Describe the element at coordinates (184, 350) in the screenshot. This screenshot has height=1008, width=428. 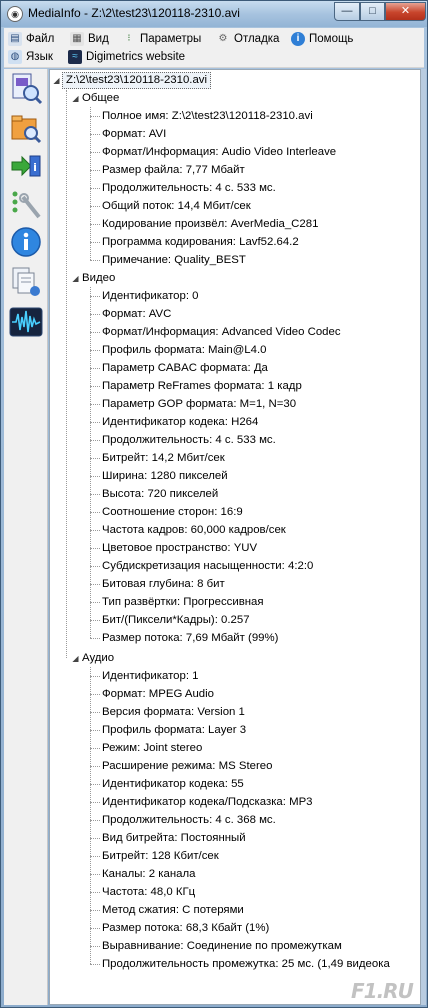
I see `tree-item: Профиль формата: Main@L4.0` at that location.